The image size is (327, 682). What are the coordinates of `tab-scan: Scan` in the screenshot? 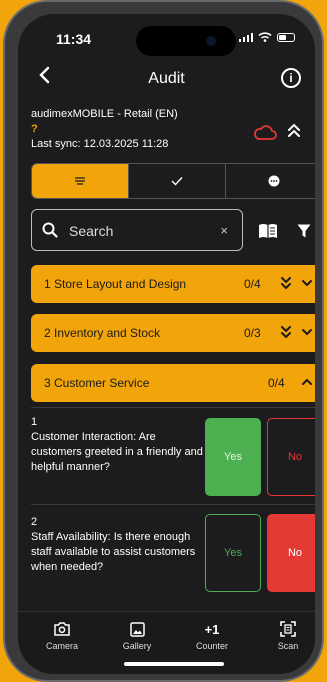 It's located at (286, 635).